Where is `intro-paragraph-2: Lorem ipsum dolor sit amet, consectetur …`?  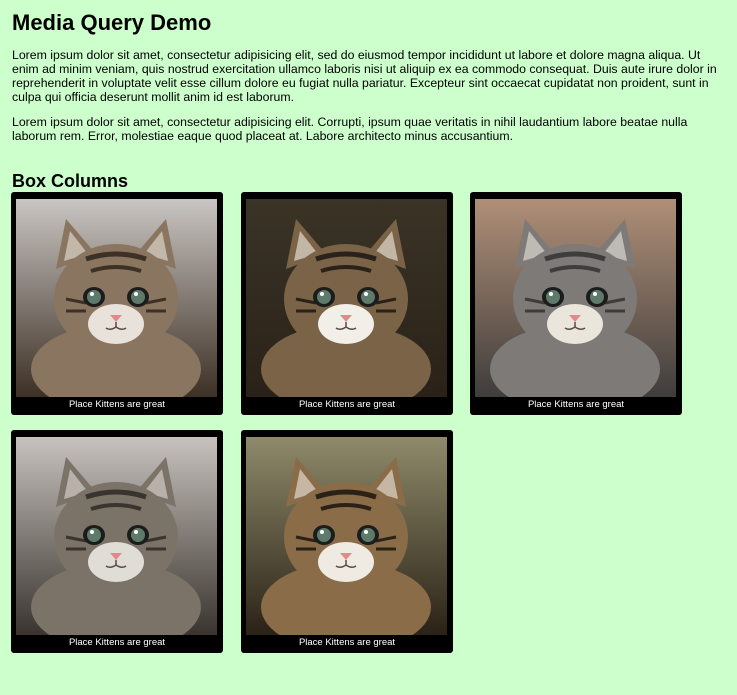 intro-paragraph-2: Lorem ipsum dolor sit amet, consectetur … is located at coordinates (350, 129).